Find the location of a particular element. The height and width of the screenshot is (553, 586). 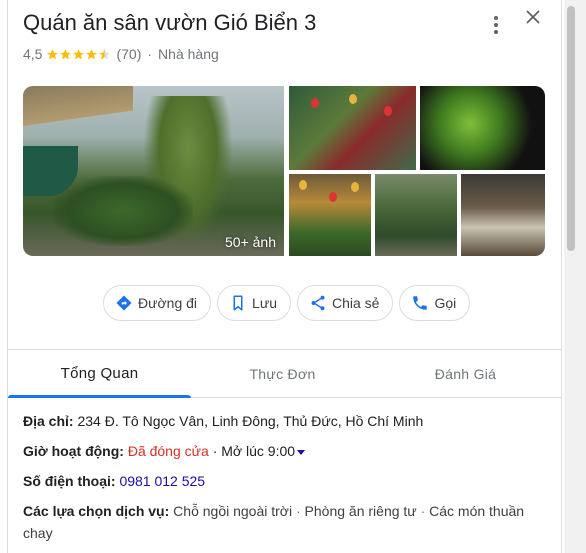

hours-row: Giờ hoạt động: Đã đóng cửa · Mở lúc 9:00 is located at coordinates (283, 451).